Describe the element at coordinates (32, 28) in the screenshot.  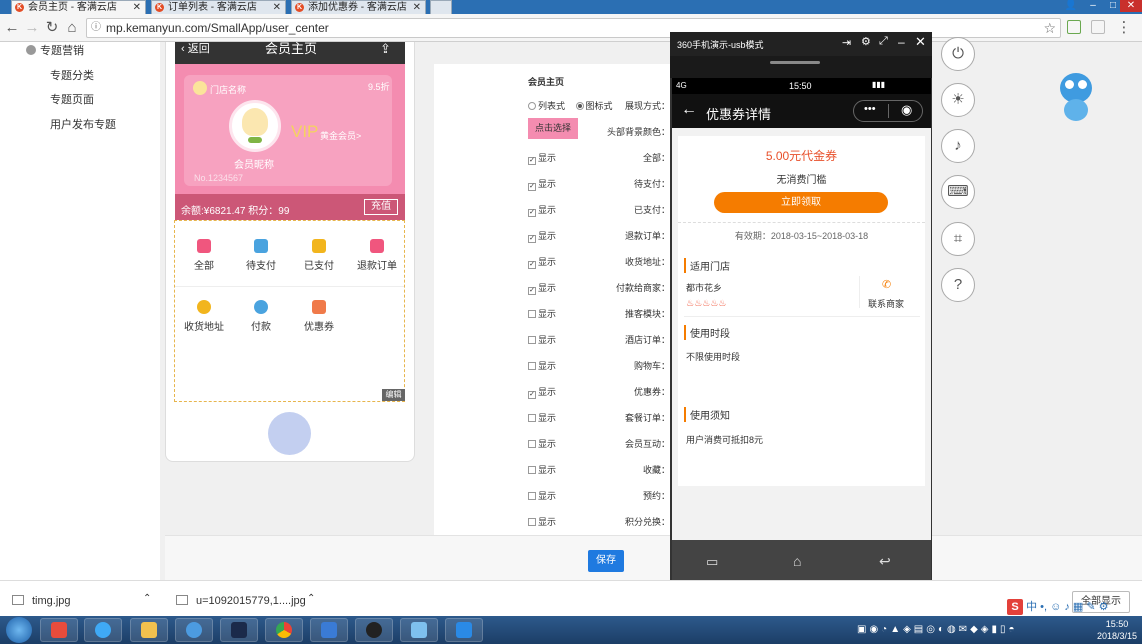
I see `forward-icon: →` at that location.